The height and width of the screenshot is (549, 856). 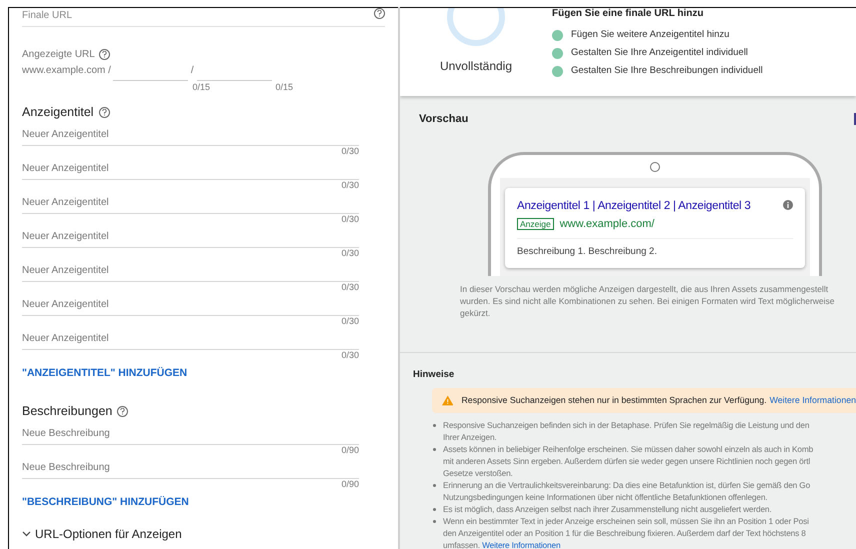 What do you see at coordinates (476, 66) in the screenshot?
I see `strength-rating: Unvollständig` at bounding box center [476, 66].